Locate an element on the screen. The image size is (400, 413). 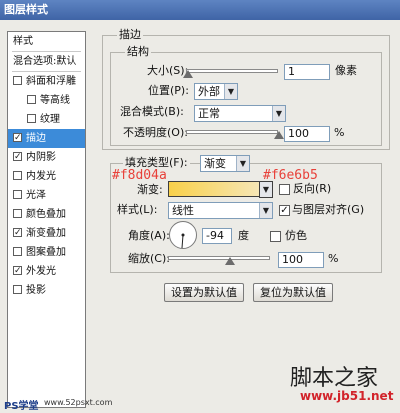
angle-input: -94 is located at coordinates (217, 236).